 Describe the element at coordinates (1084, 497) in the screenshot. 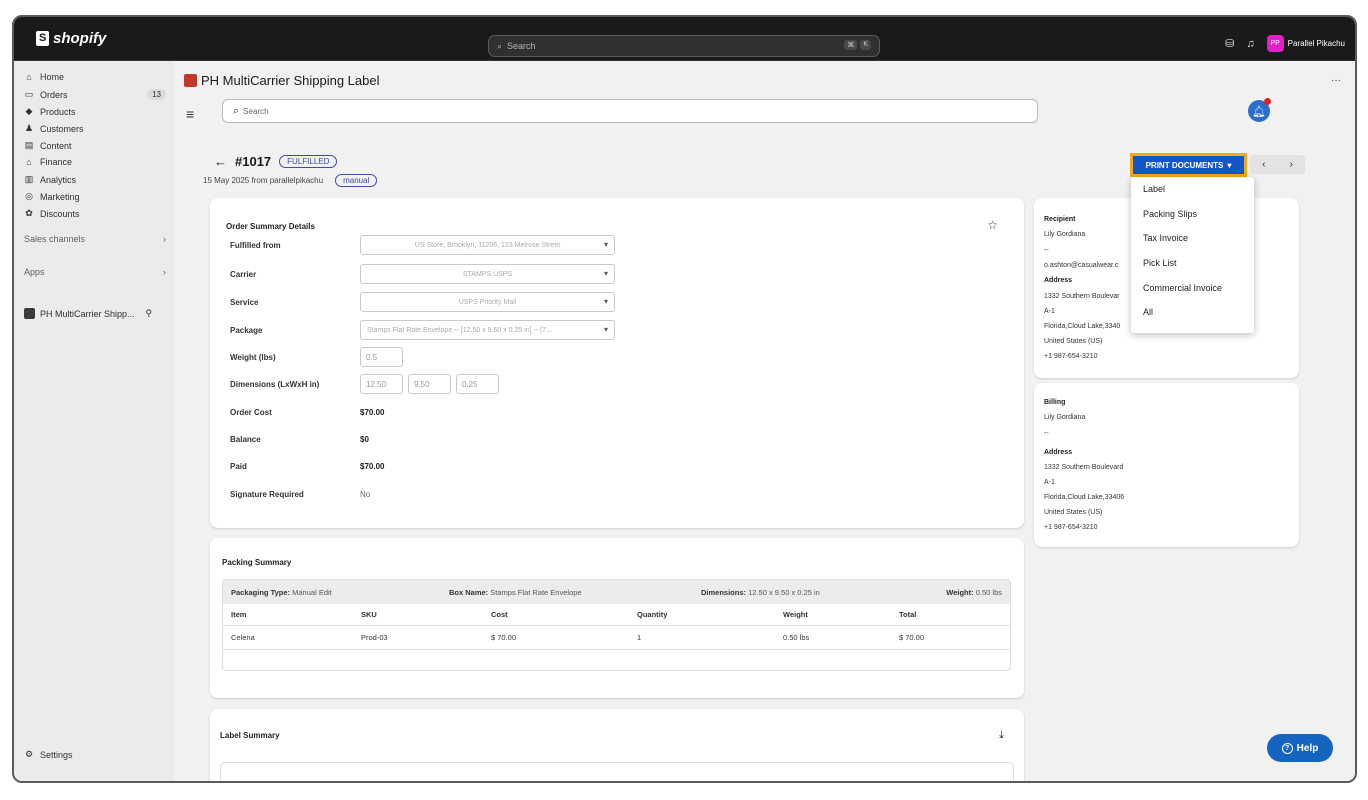

I see `billing-address-line: Florida,Cloud Lake,33406` at that location.